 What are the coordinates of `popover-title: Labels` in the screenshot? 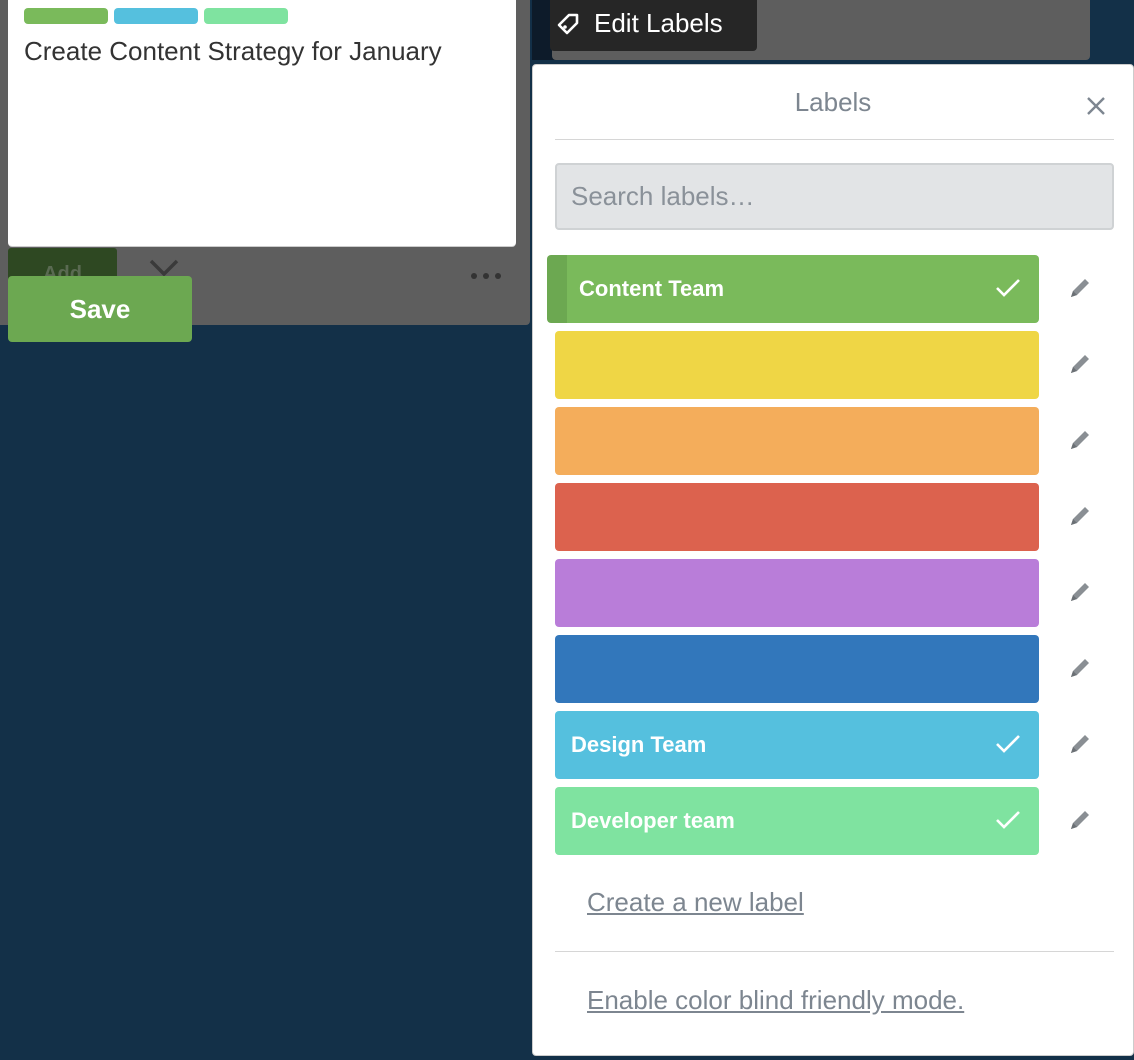 It's located at (833, 102).